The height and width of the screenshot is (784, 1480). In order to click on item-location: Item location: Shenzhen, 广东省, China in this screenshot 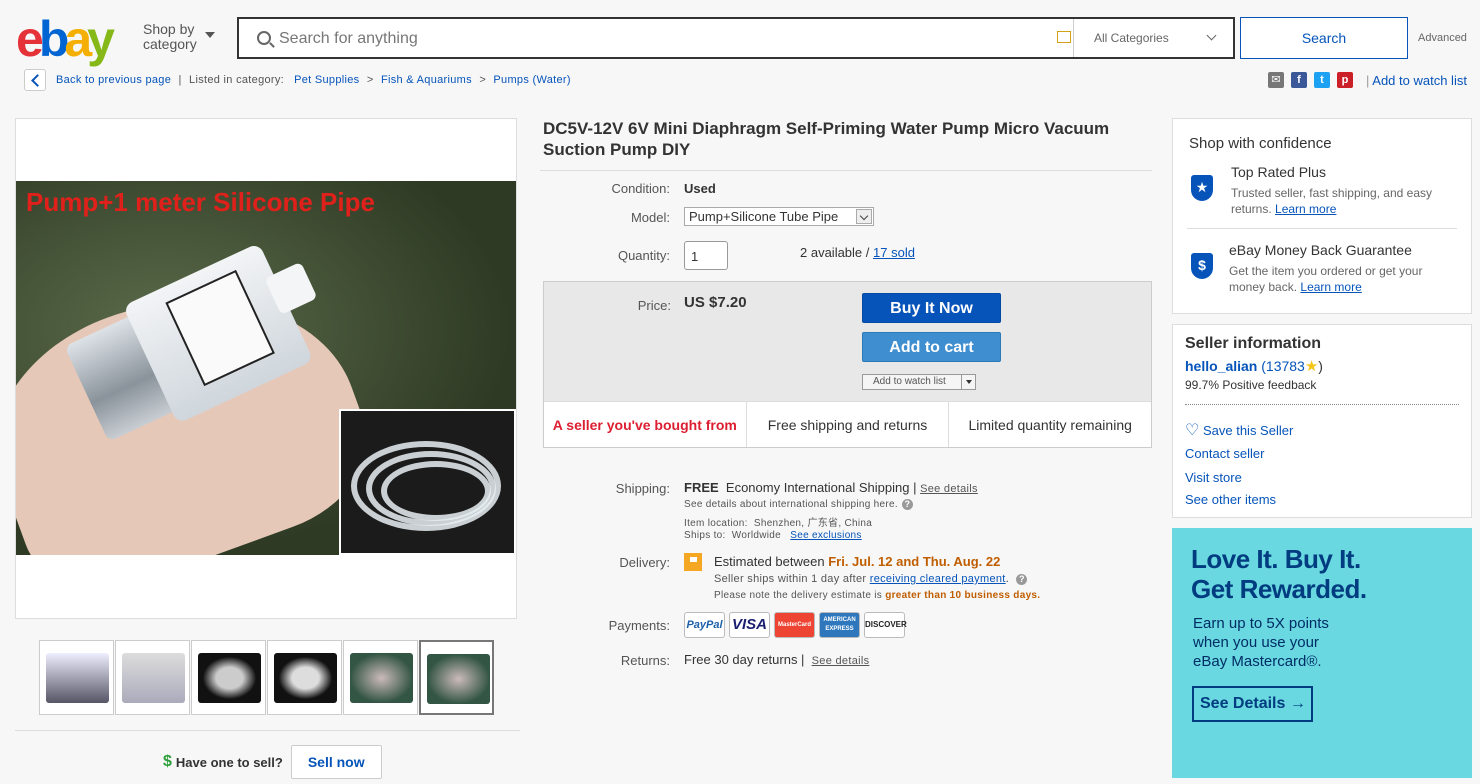, I will do `click(778, 521)`.